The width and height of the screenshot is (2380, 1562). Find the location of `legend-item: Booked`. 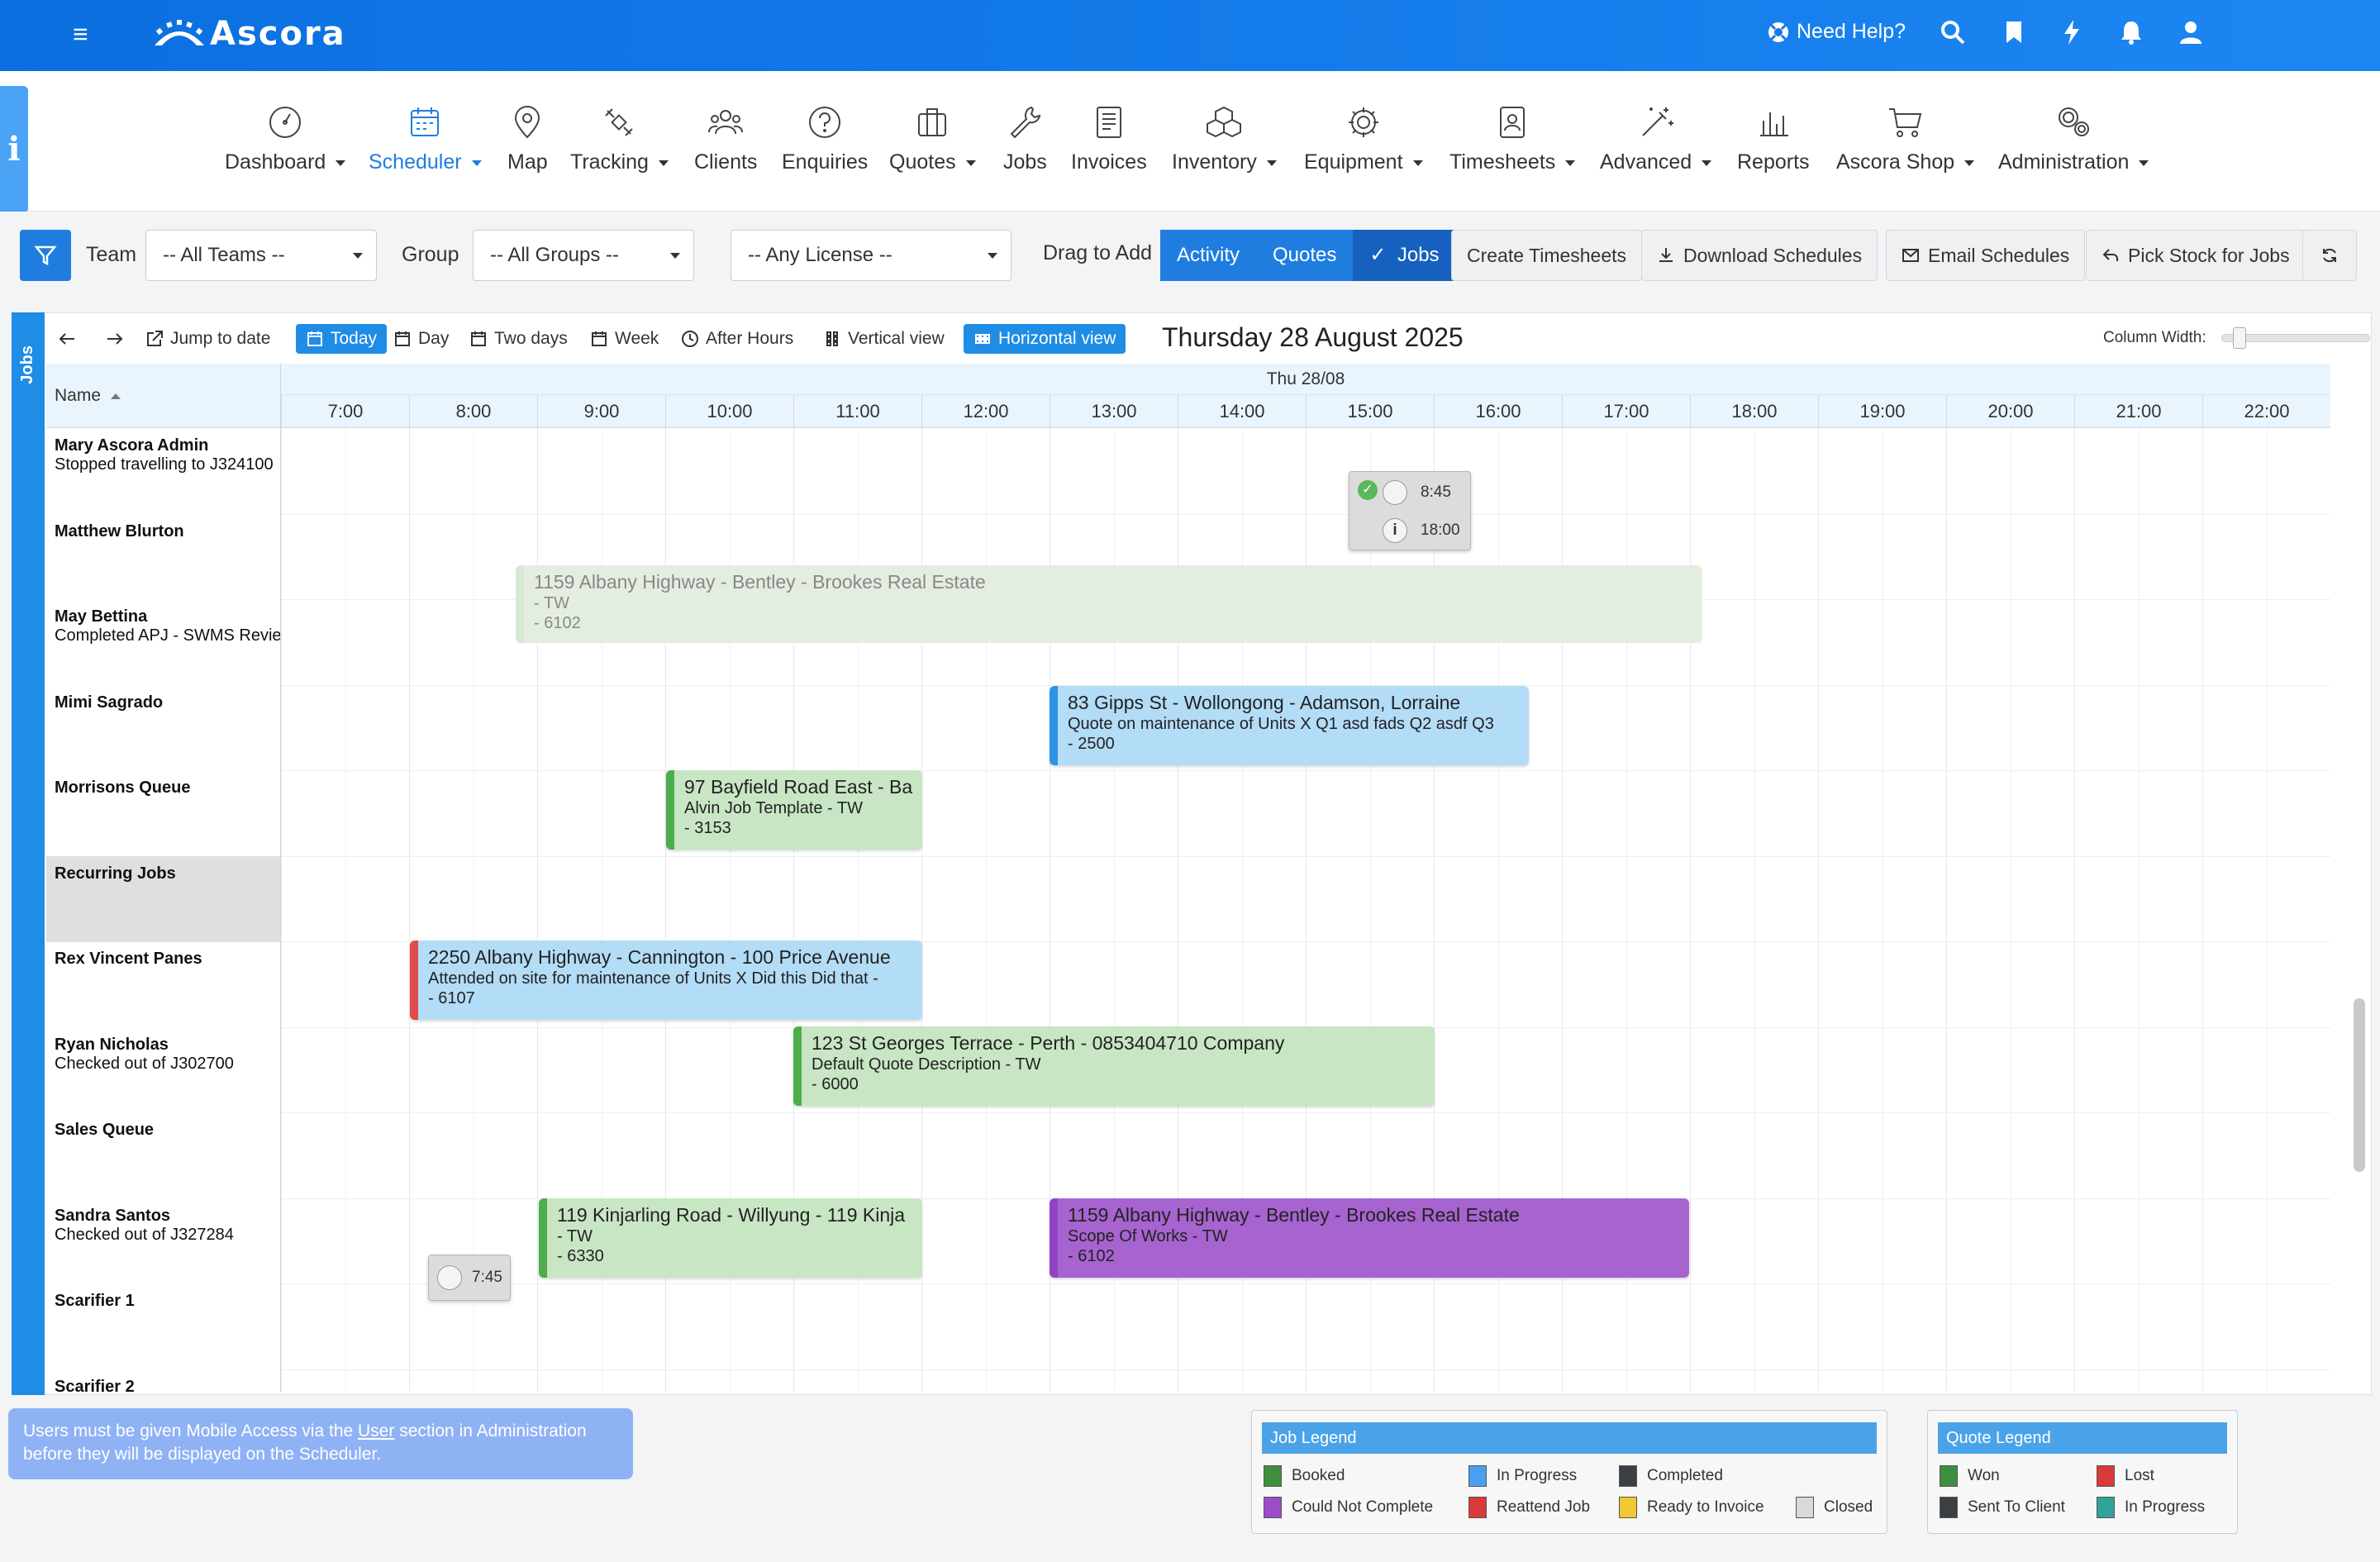

legend-item: Booked is located at coordinates (1304, 1476).